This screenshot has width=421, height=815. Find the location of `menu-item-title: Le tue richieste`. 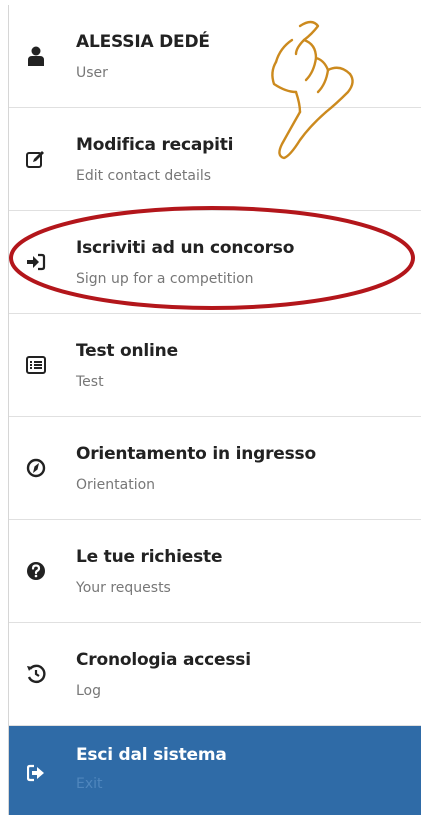

menu-item-title: Le tue richieste is located at coordinates (149, 557).